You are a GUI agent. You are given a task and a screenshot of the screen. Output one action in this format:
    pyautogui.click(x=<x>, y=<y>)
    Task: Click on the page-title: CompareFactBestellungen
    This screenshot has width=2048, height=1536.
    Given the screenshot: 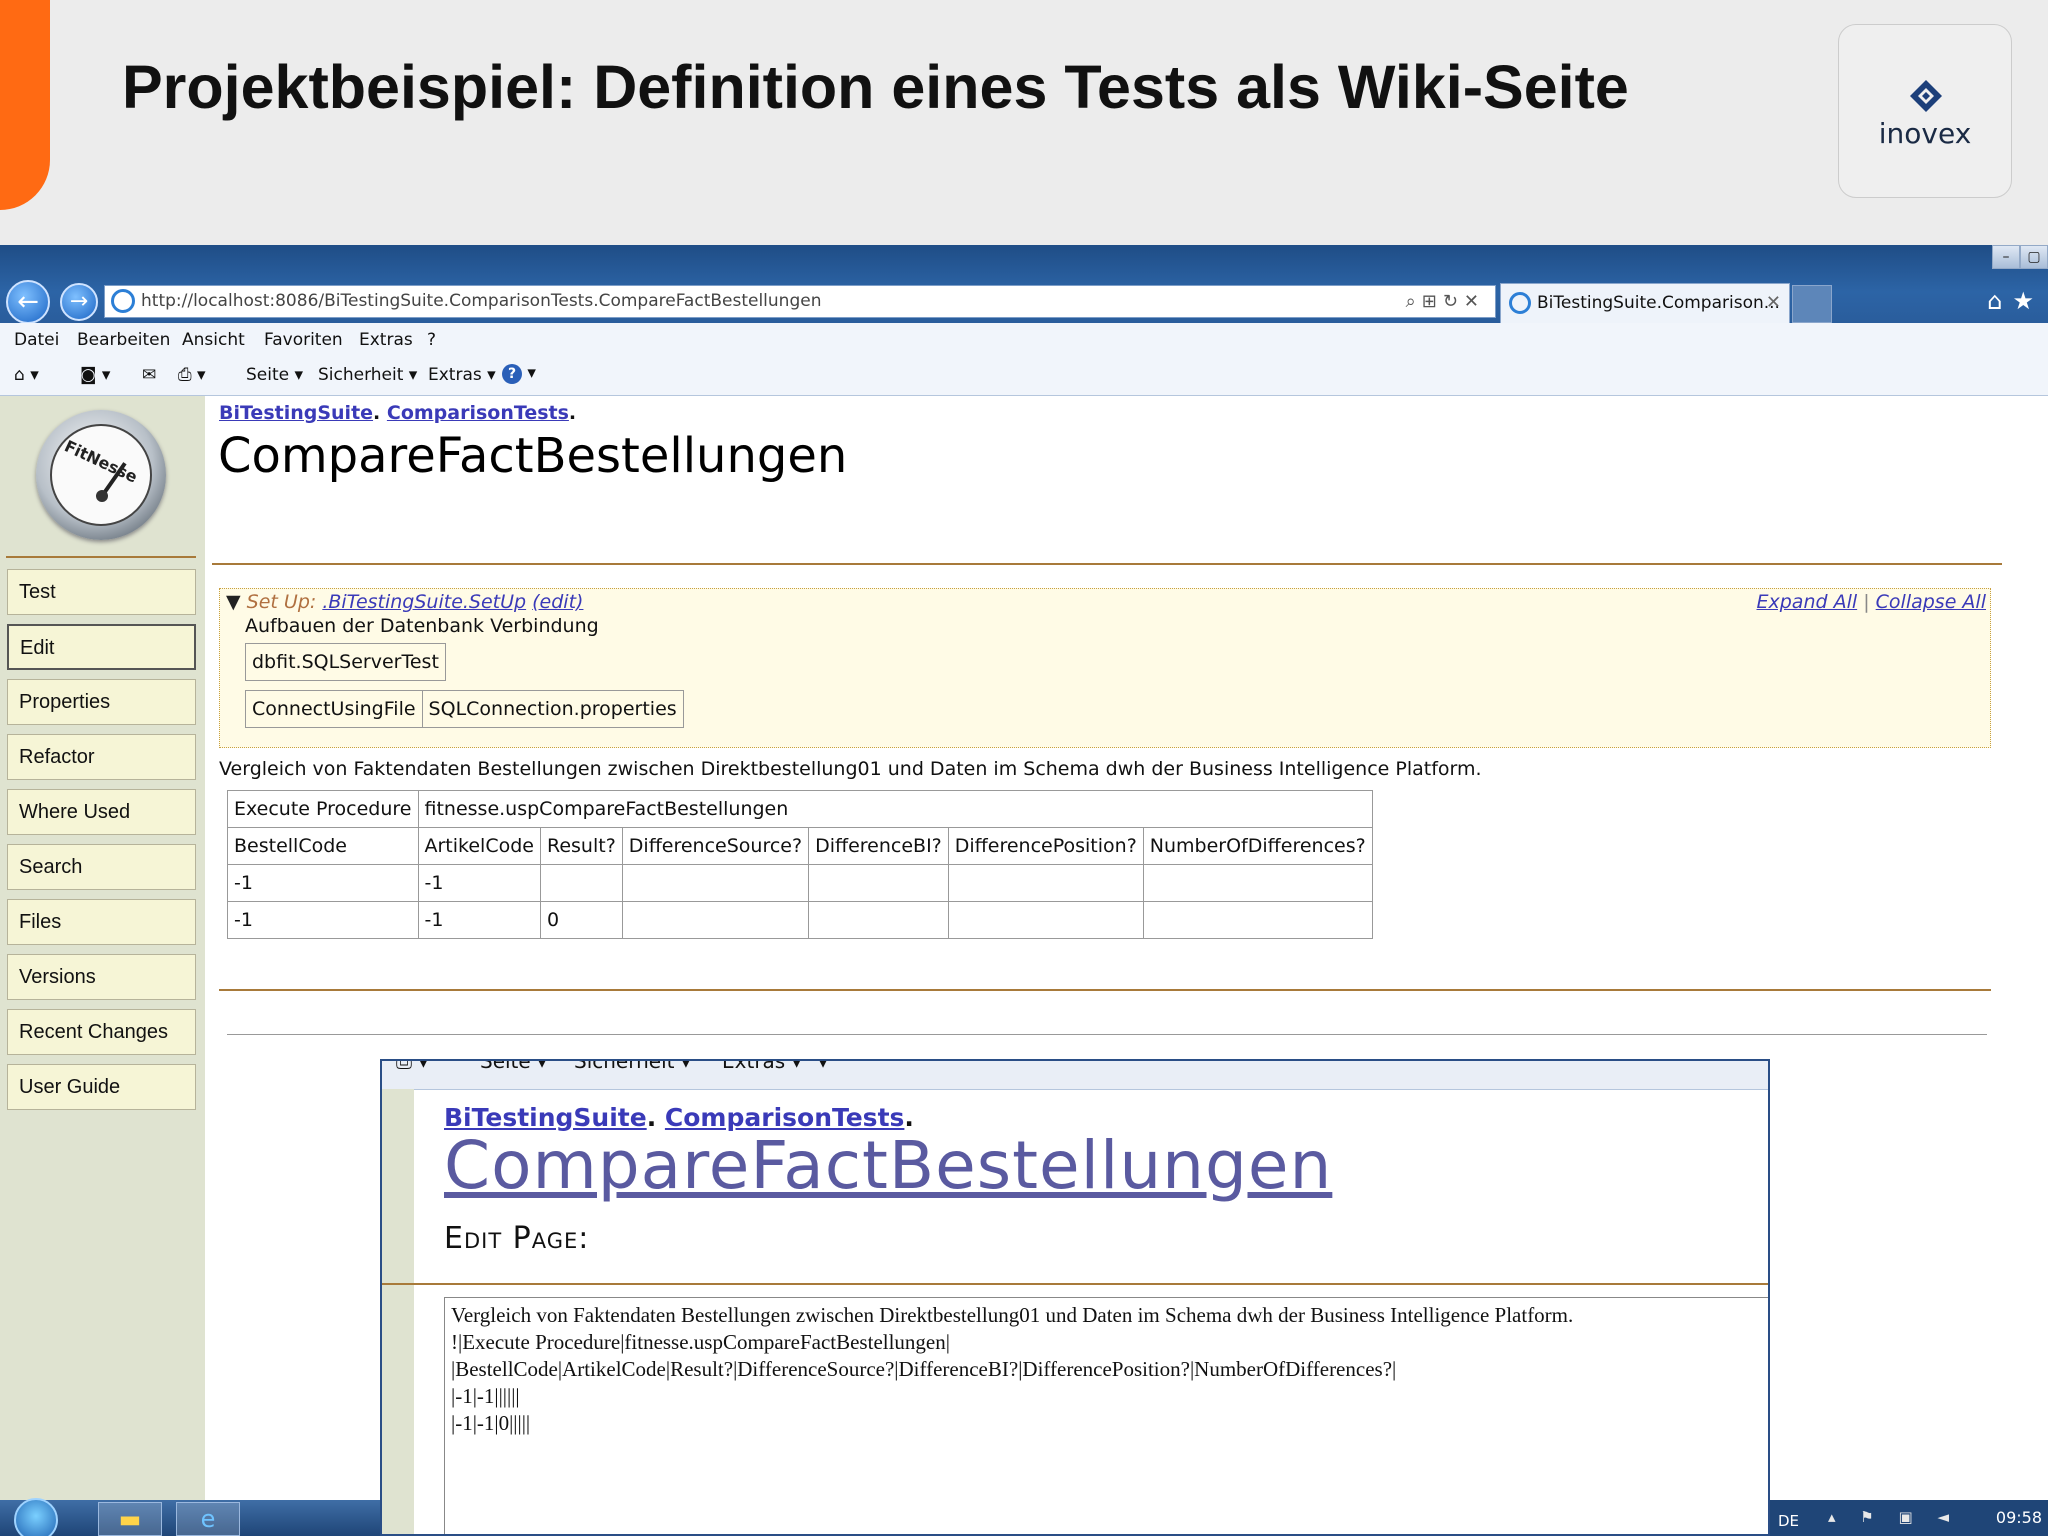 What is the action you would take?
    pyautogui.click(x=533, y=456)
    